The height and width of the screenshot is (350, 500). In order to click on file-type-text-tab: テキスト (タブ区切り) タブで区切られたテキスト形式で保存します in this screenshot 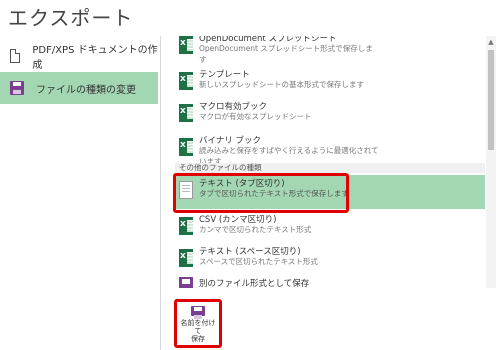, I will do `click(330, 192)`.